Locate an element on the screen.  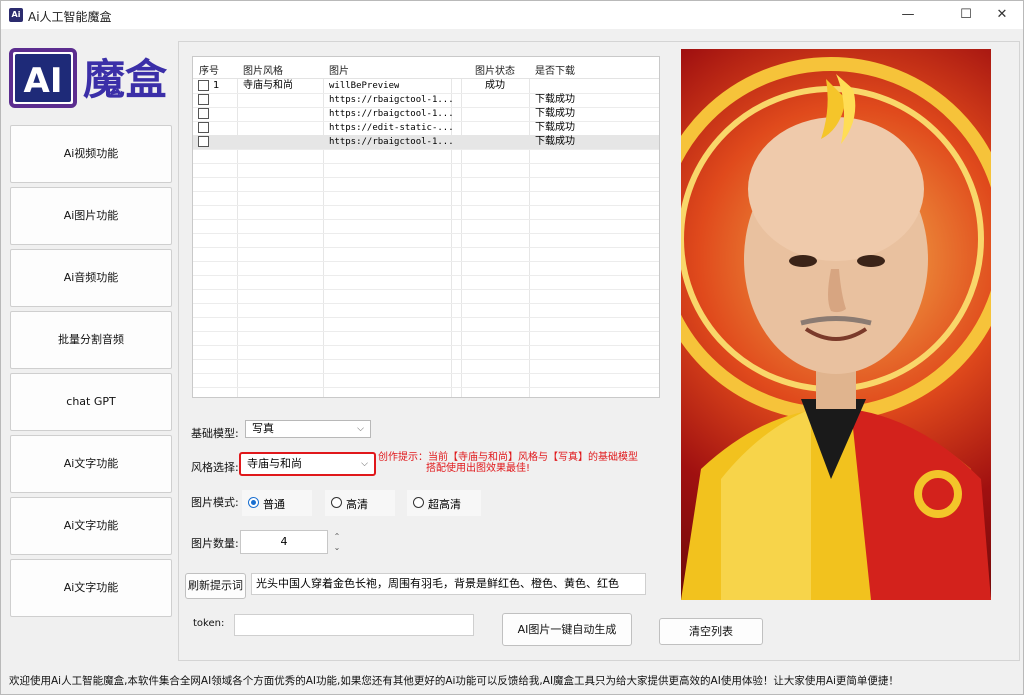
header-status: 图片状态 is located at coordinates (495, 71).